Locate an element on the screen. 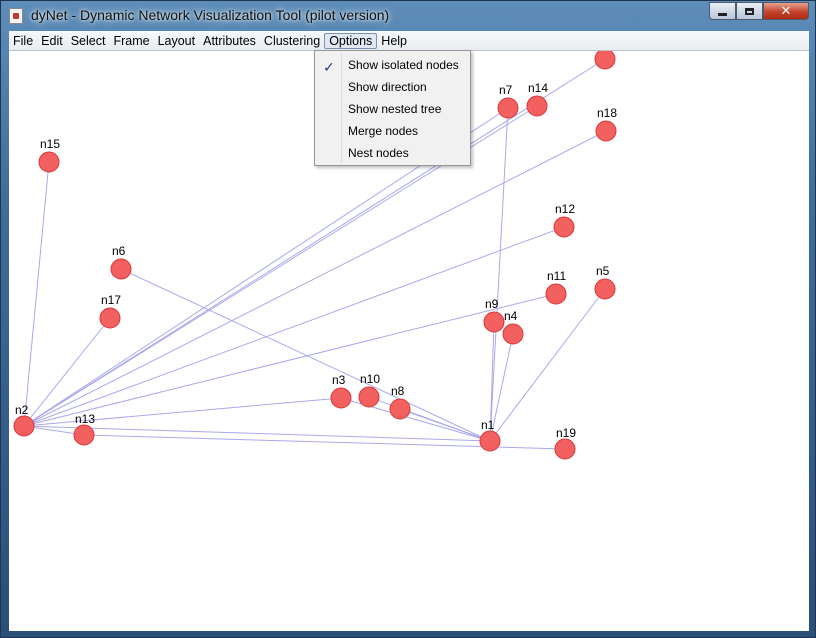 This screenshot has width=816, height=638. menu-item-show-direction: Show direction is located at coordinates (392, 87).